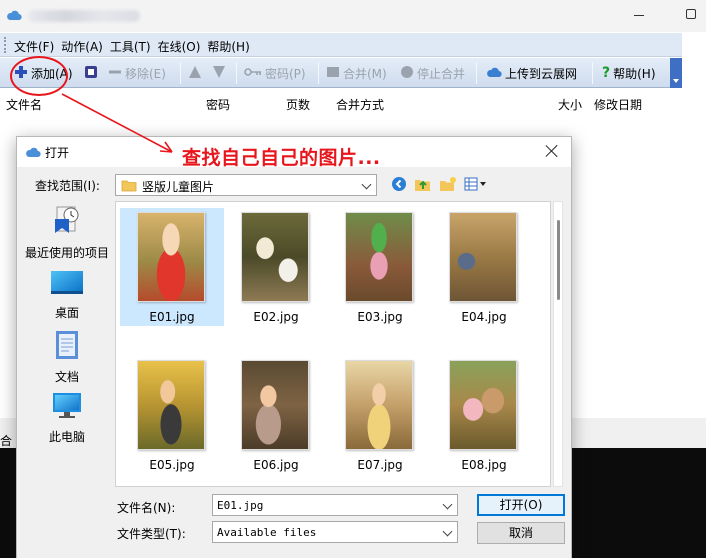 The width and height of the screenshot is (706, 558). Describe the element at coordinates (441, 73) in the screenshot. I see `stop-merge-label: 停止合并` at that location.